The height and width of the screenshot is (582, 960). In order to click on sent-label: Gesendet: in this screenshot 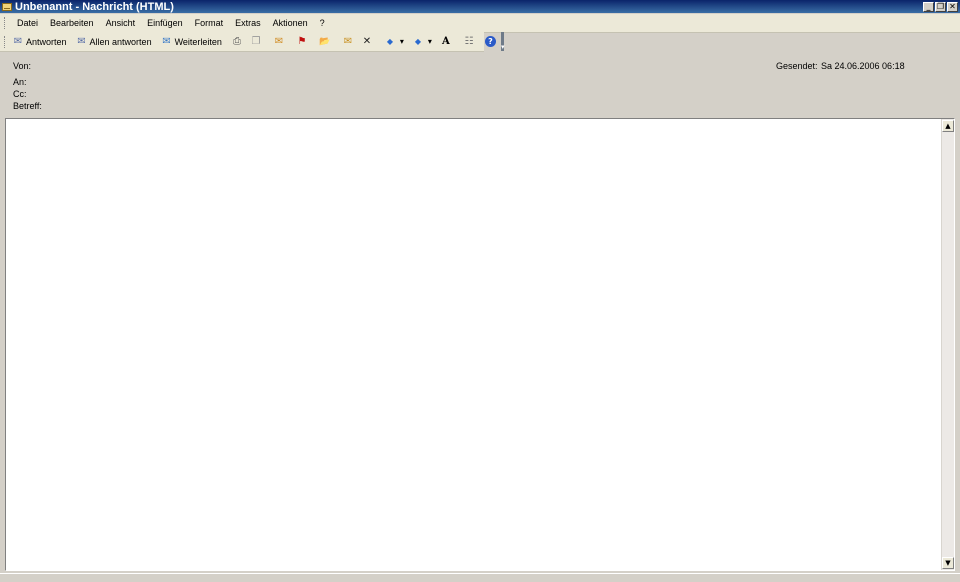, I will do `click(797, 66)`.